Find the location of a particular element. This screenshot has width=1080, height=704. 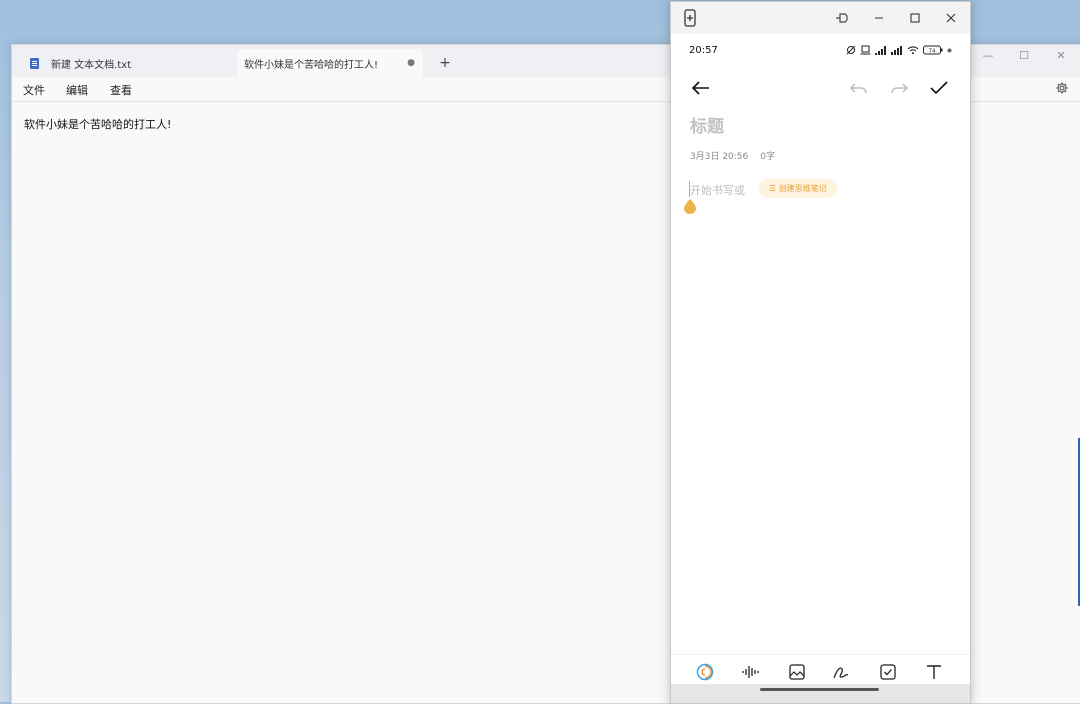

create-mindmap-button: ☰ 创建思维笔记 is located at coordinates (798, 188).